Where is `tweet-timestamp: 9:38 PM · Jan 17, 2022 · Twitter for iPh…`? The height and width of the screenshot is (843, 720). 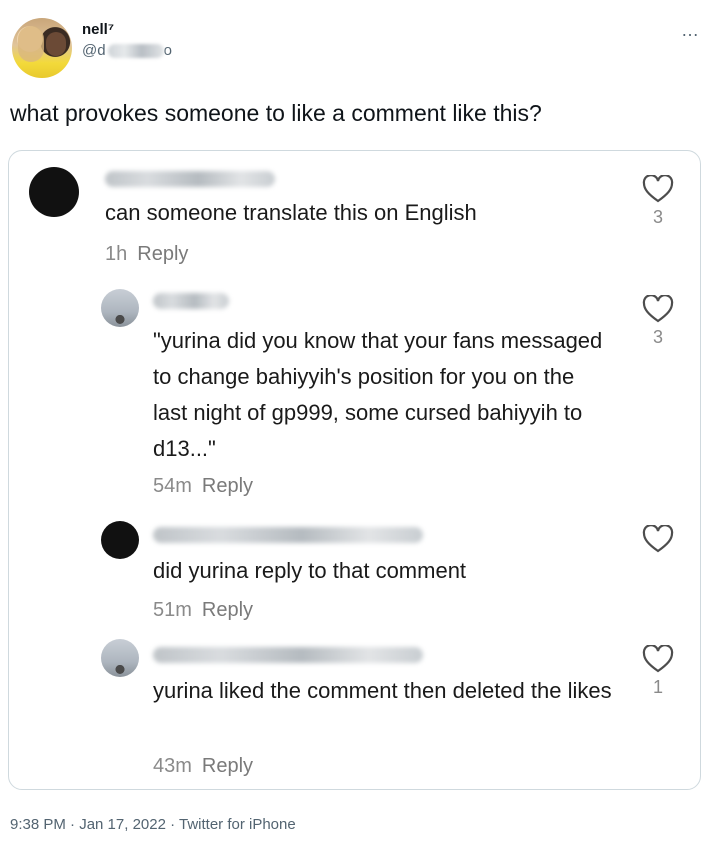 tweet-timestamp: 9:38 PM · Jan 17, 2022 · Twitter for iPh… is located at coordinates (153, 824).